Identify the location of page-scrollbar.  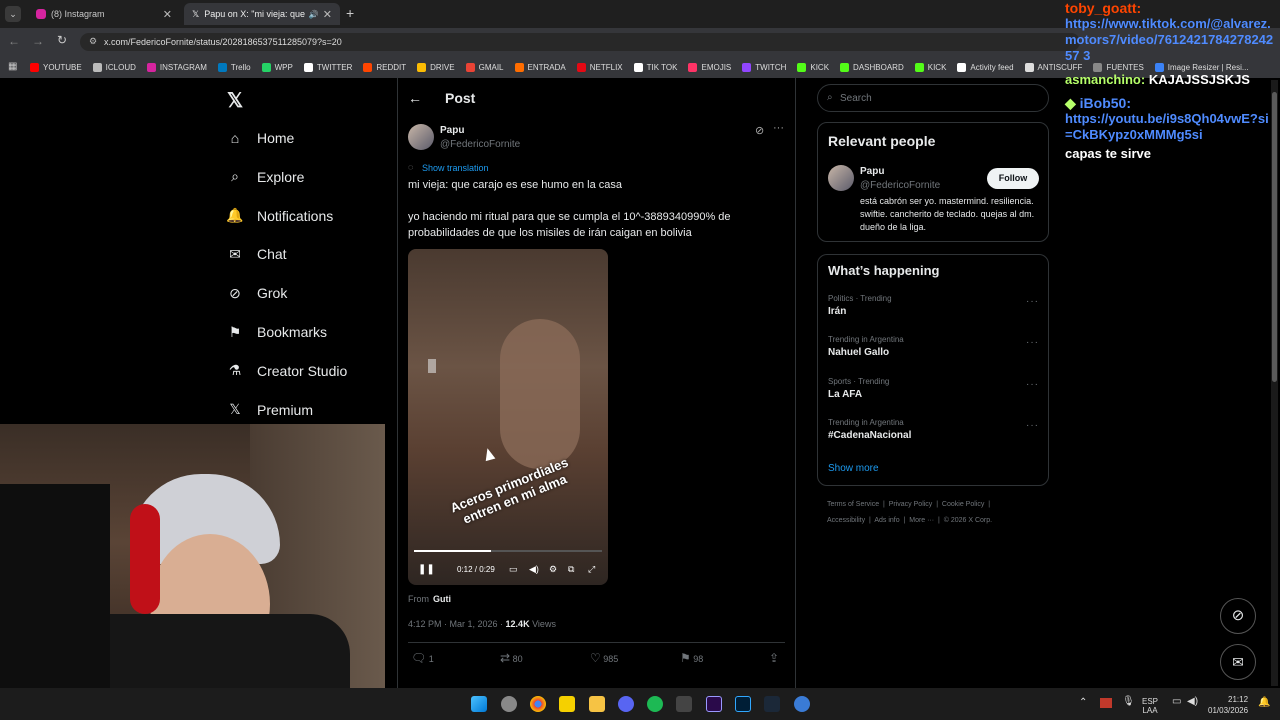
(1274, 383).